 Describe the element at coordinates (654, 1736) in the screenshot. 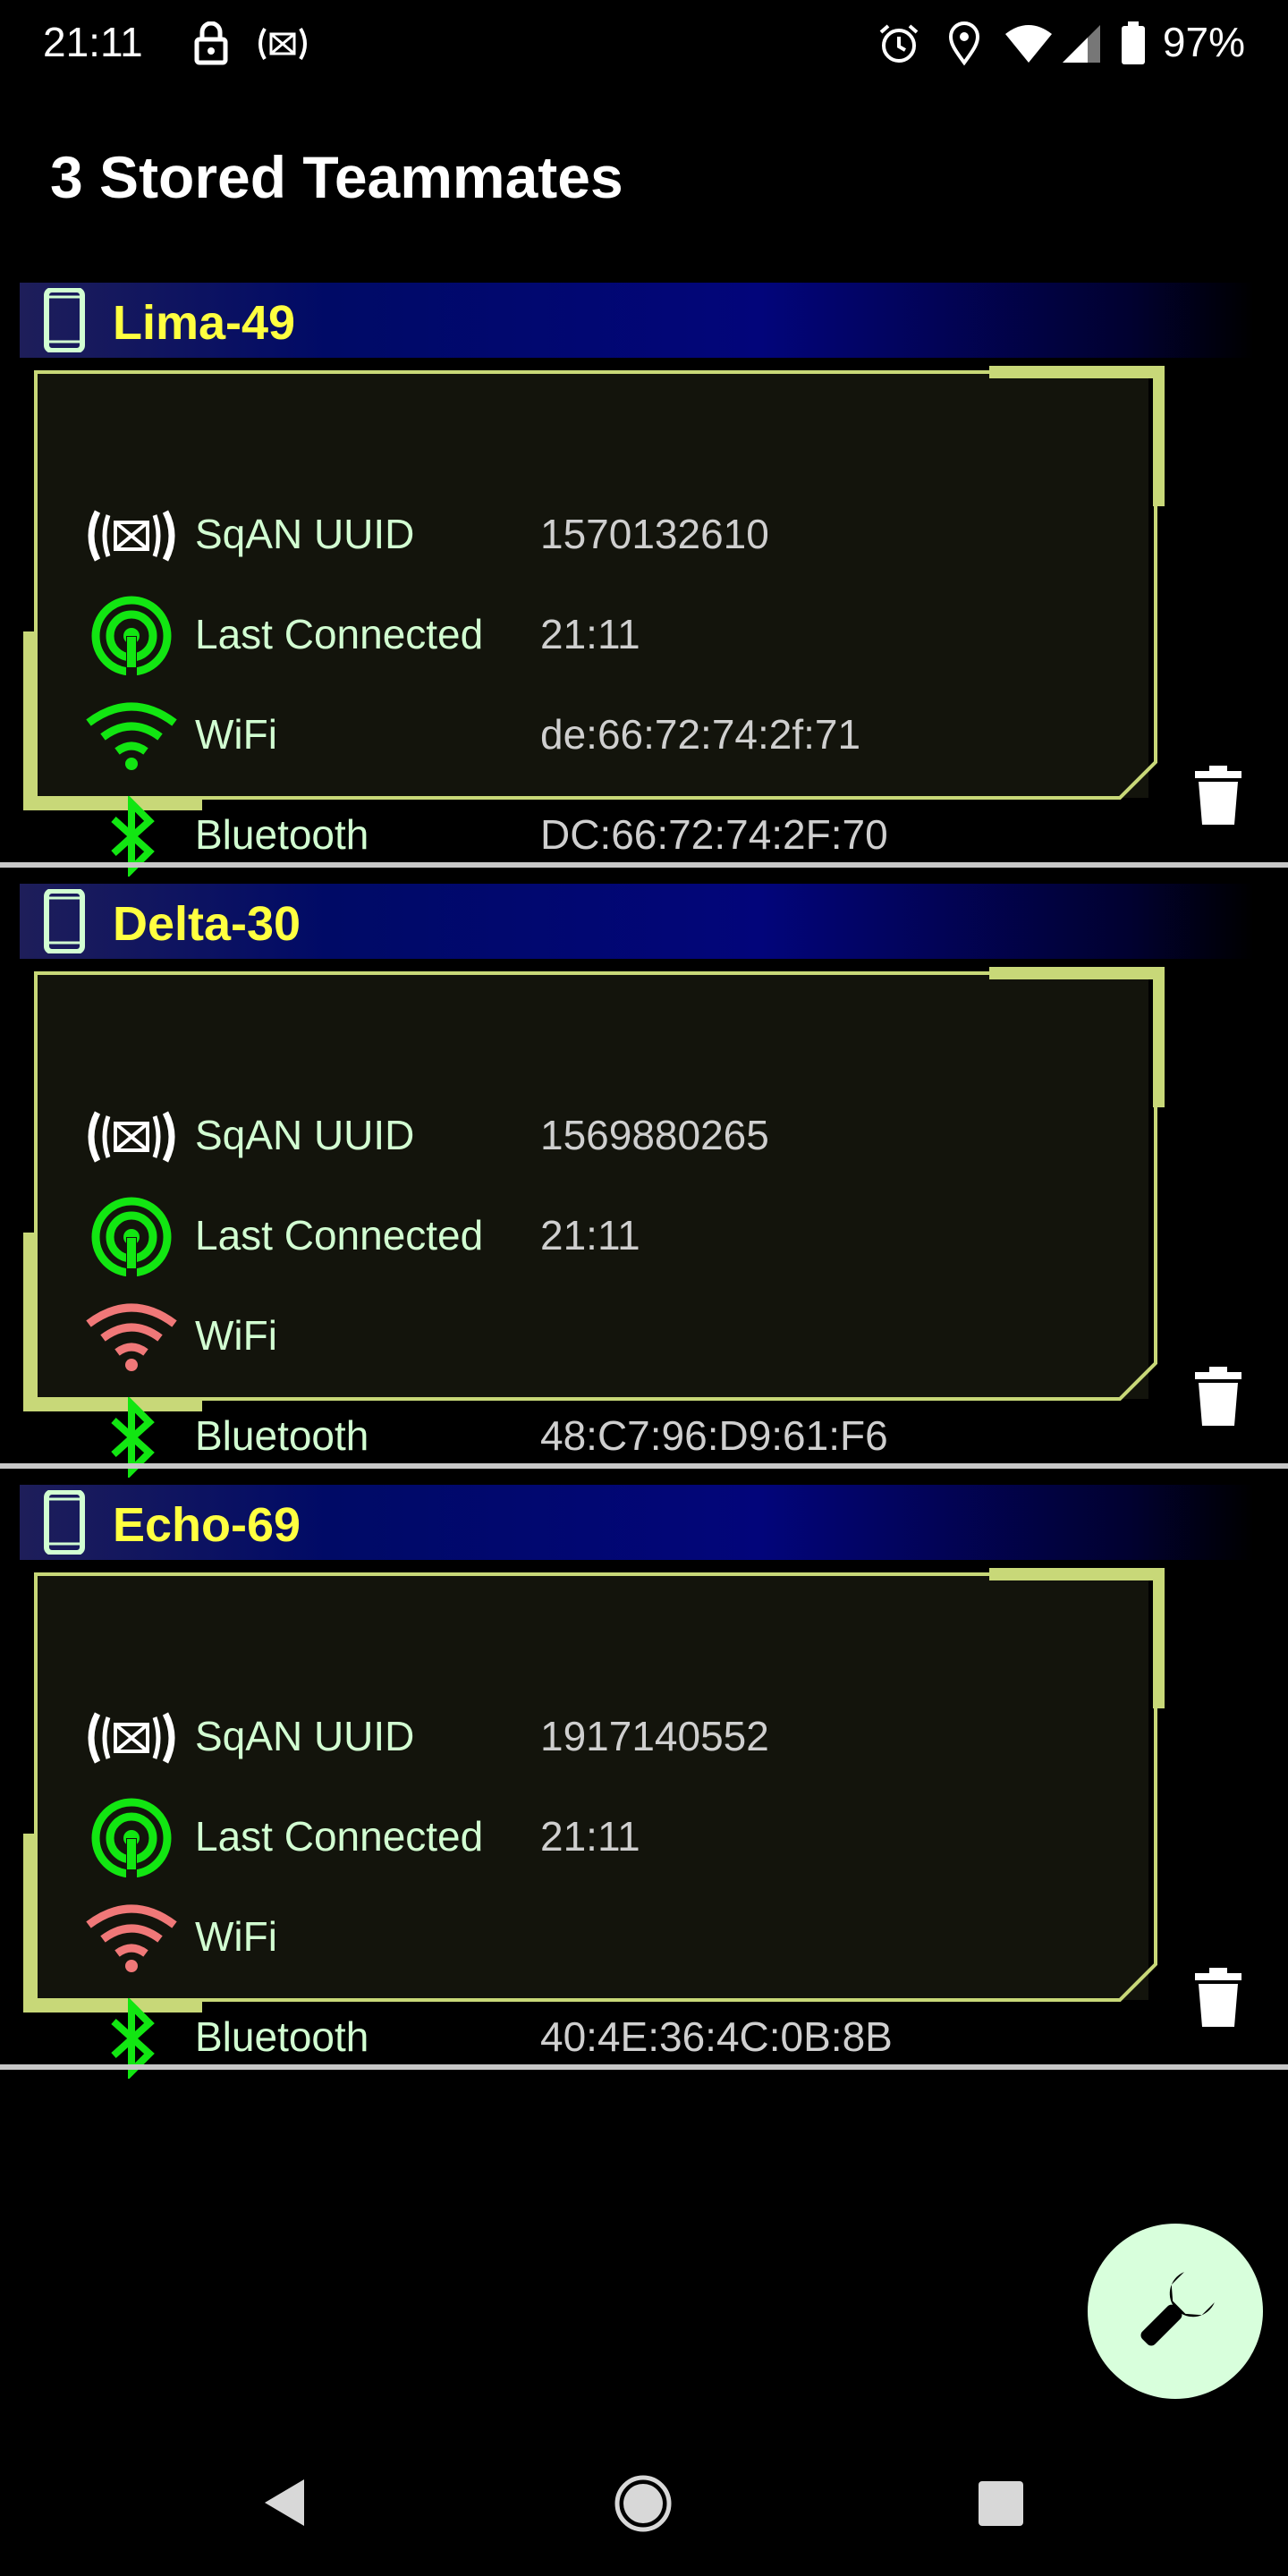

I see `row-value: 1917140552` at that location.